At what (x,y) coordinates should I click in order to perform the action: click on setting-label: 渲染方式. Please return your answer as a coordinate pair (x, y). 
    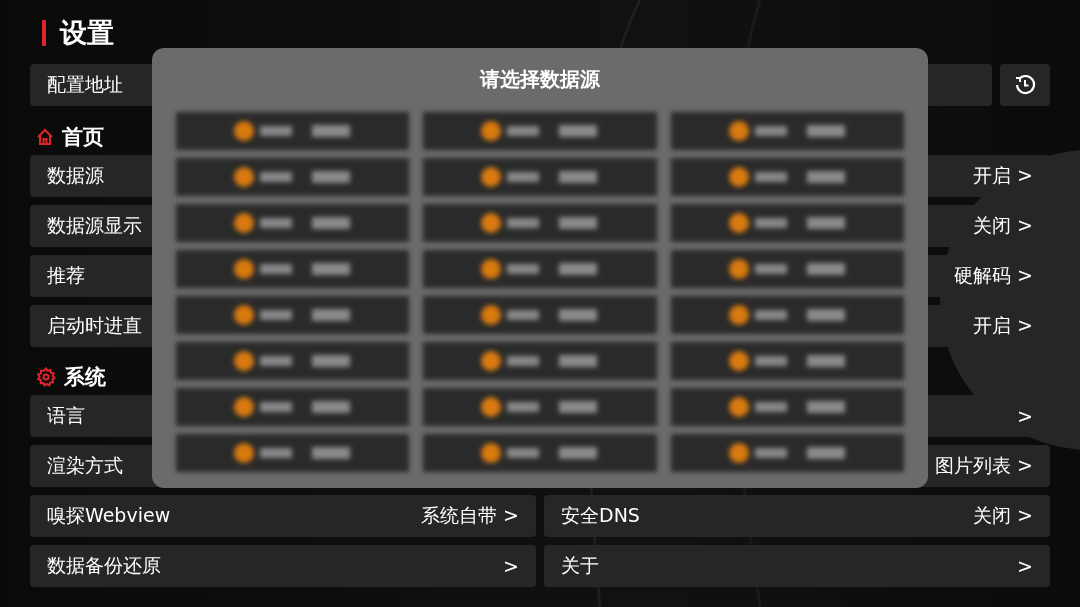
    Looking at the image, I should click on (85, 465).